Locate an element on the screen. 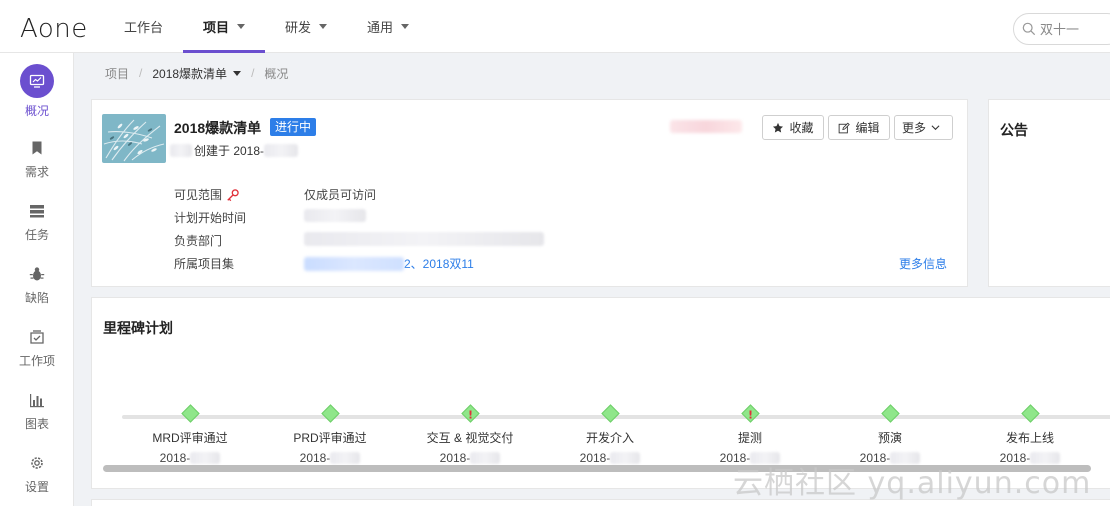 The width and height of the screenshot is (1110, 506). nav-item-workbench: 工作台 is located at coordinates (143, 26).